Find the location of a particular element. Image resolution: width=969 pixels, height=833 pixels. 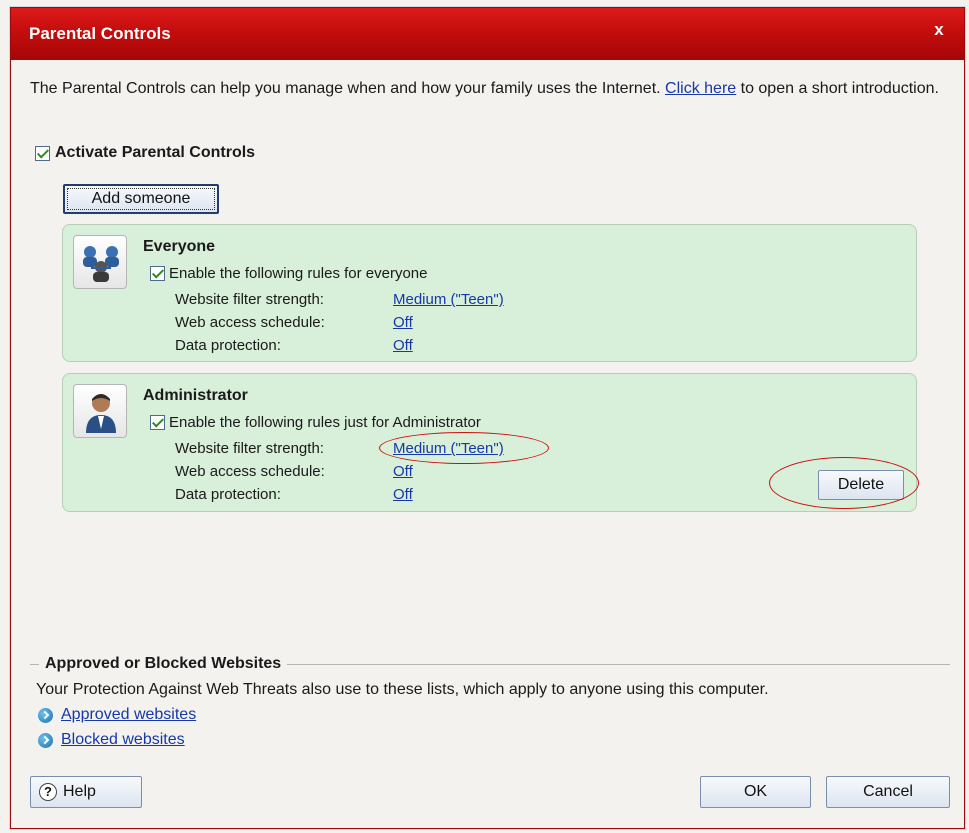

add-someone-button: Add someone is located at coordinates (141, 199).